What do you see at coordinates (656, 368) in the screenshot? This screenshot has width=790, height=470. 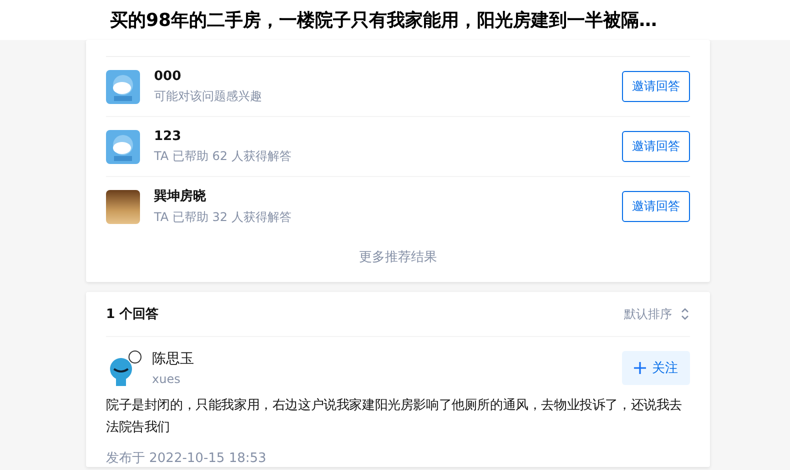 I see `follow-button: 关注` at bounding box center [656, 368].